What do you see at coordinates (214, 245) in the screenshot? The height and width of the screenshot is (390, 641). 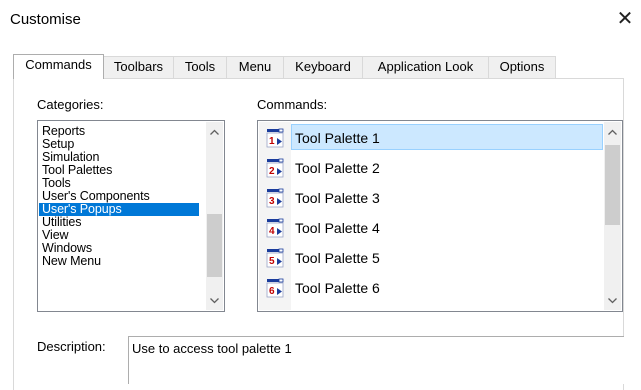 I see `categories-scroll-thumb` at bounding box center [214, 245].